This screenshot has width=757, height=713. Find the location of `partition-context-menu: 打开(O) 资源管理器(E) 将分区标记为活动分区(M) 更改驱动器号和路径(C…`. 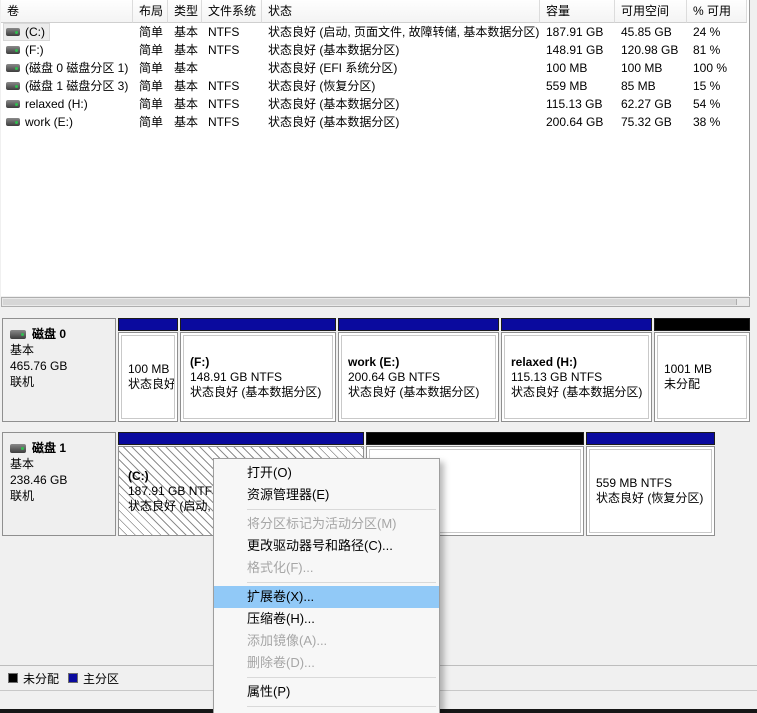

partition-context-menu: 打开(O) 资源管理器(E) 将分区标记为活动分区(M) 更改驱动器号和路径(C… is located at coordinates (326, 585).